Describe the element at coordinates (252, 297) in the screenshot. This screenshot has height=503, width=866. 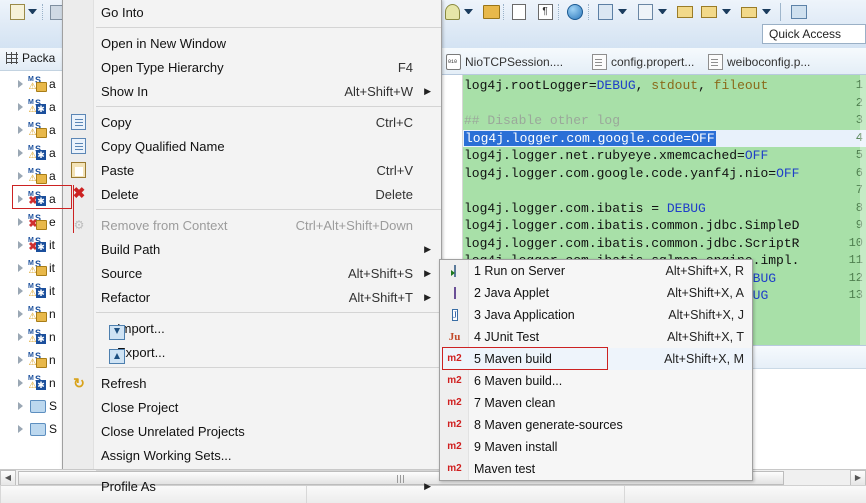
I see `context-menu-item: Refactor Alt+Shift+T ▶` at that location.